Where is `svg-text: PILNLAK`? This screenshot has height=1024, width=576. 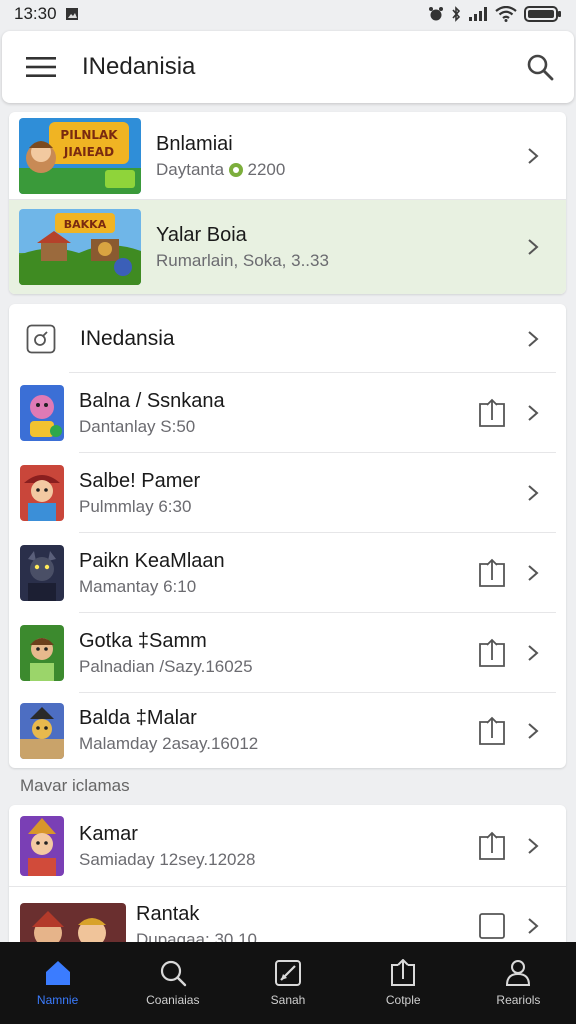
svg-text: PILNLAK is located at coordinates (89, 135).